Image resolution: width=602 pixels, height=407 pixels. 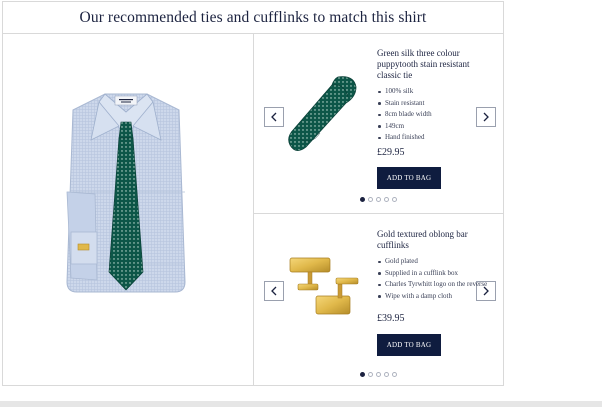 I want to click on shirt-with-tie-image, so click(x=126, y=193).